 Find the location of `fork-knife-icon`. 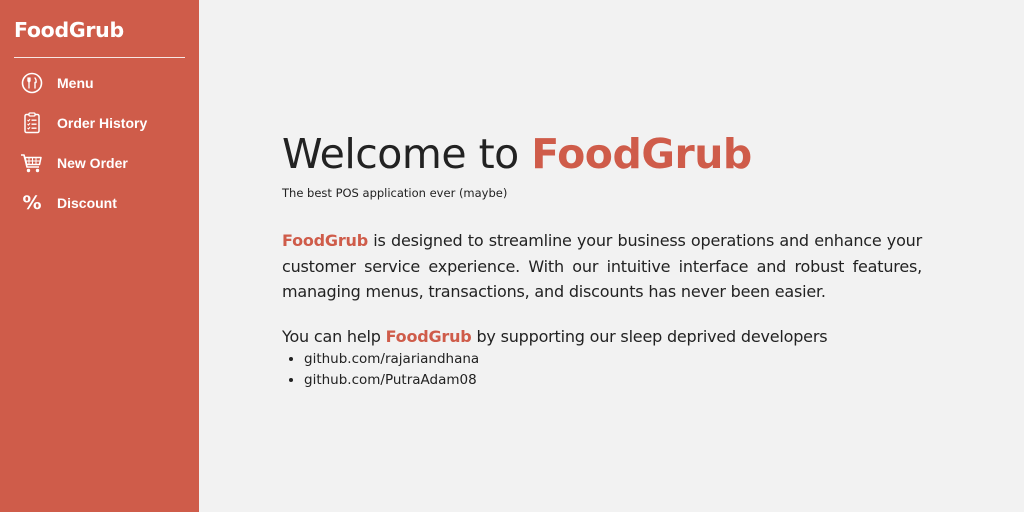

fork-knife-icon is located at coordinates (32, 83).